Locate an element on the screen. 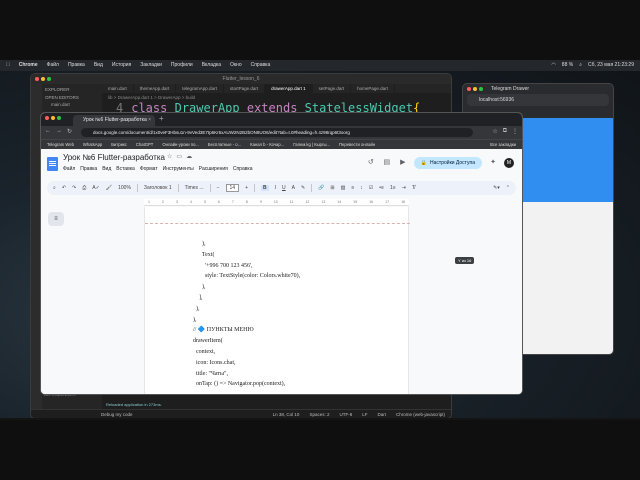 This screenshot has height=480, width=640. print-icon: ⎙ is located at coordinates (84, 188).